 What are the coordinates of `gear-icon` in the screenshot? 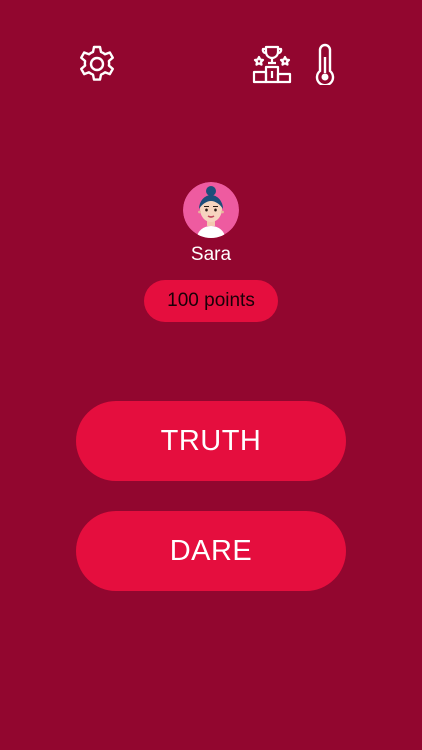 It's located at (97, 63).